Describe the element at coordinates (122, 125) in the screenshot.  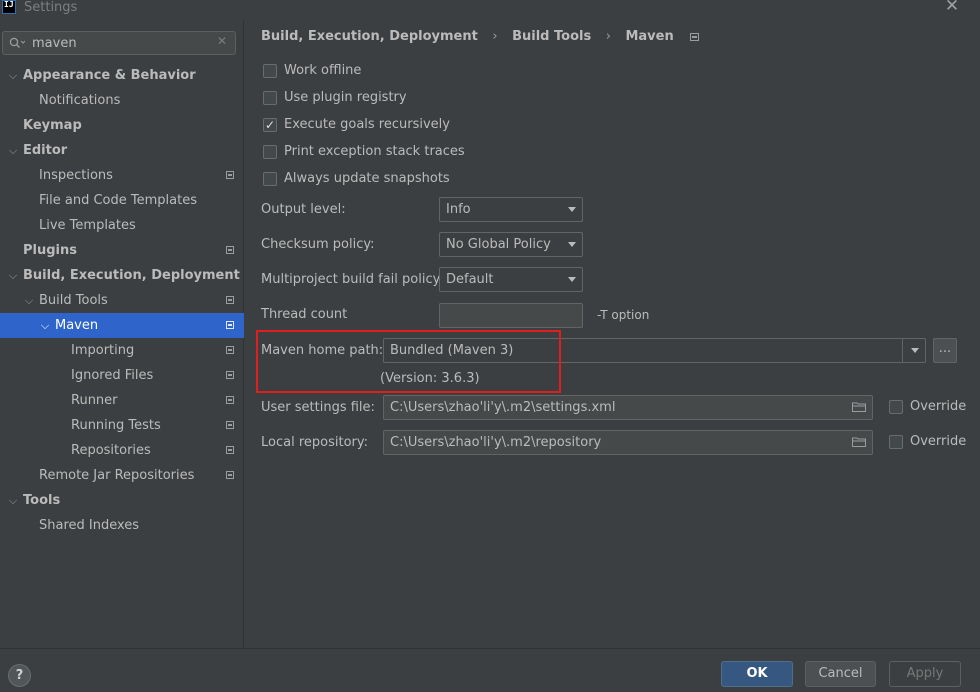
I see `sidebar-item-keymap: Keymap` at that location.